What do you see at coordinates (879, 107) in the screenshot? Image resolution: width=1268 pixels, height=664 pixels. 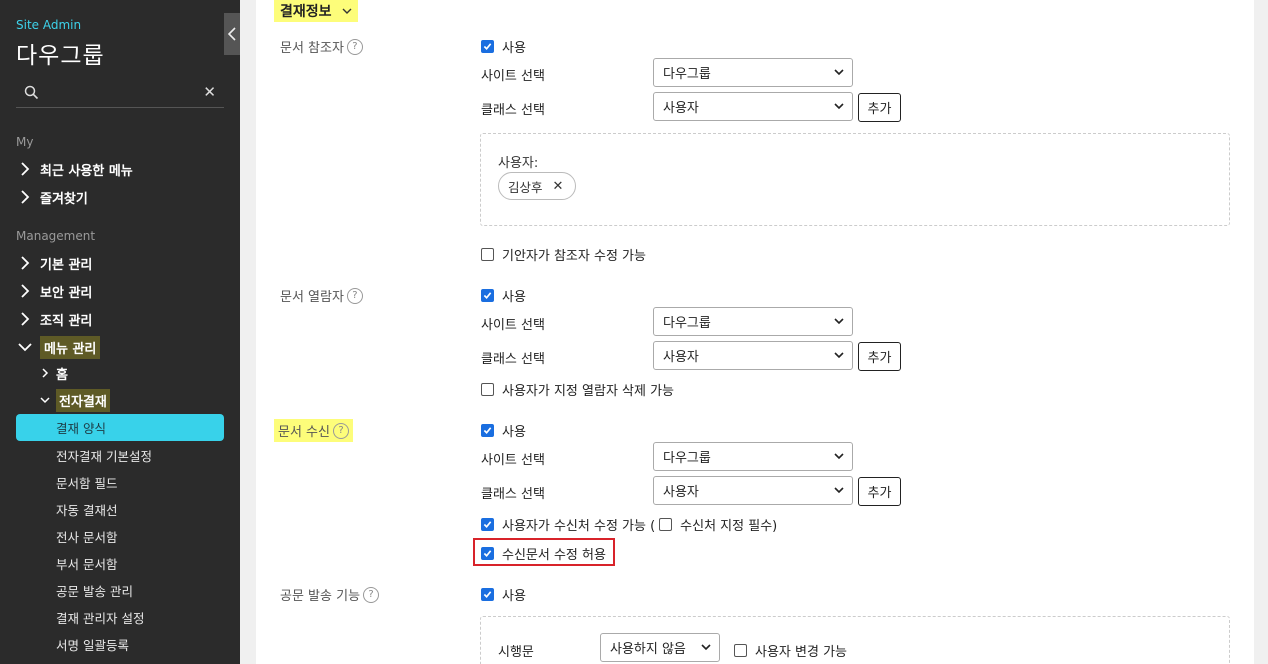 I see `ref-add-button: 추가` at bounding box center [879, 107].